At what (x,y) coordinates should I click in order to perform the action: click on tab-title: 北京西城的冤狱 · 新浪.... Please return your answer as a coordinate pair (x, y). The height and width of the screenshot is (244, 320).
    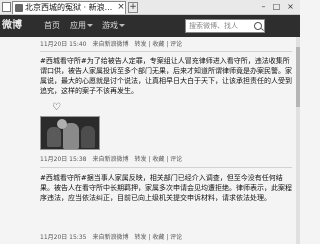
    Looking at the image, I should click on (69, 7).